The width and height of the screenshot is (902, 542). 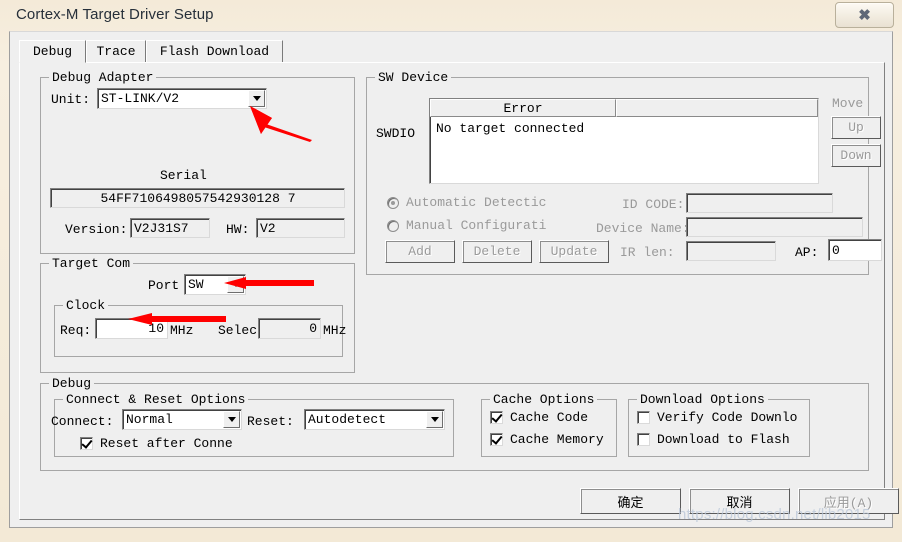 I want to click on tab-trace: Trace, so click(x=116, y=51).